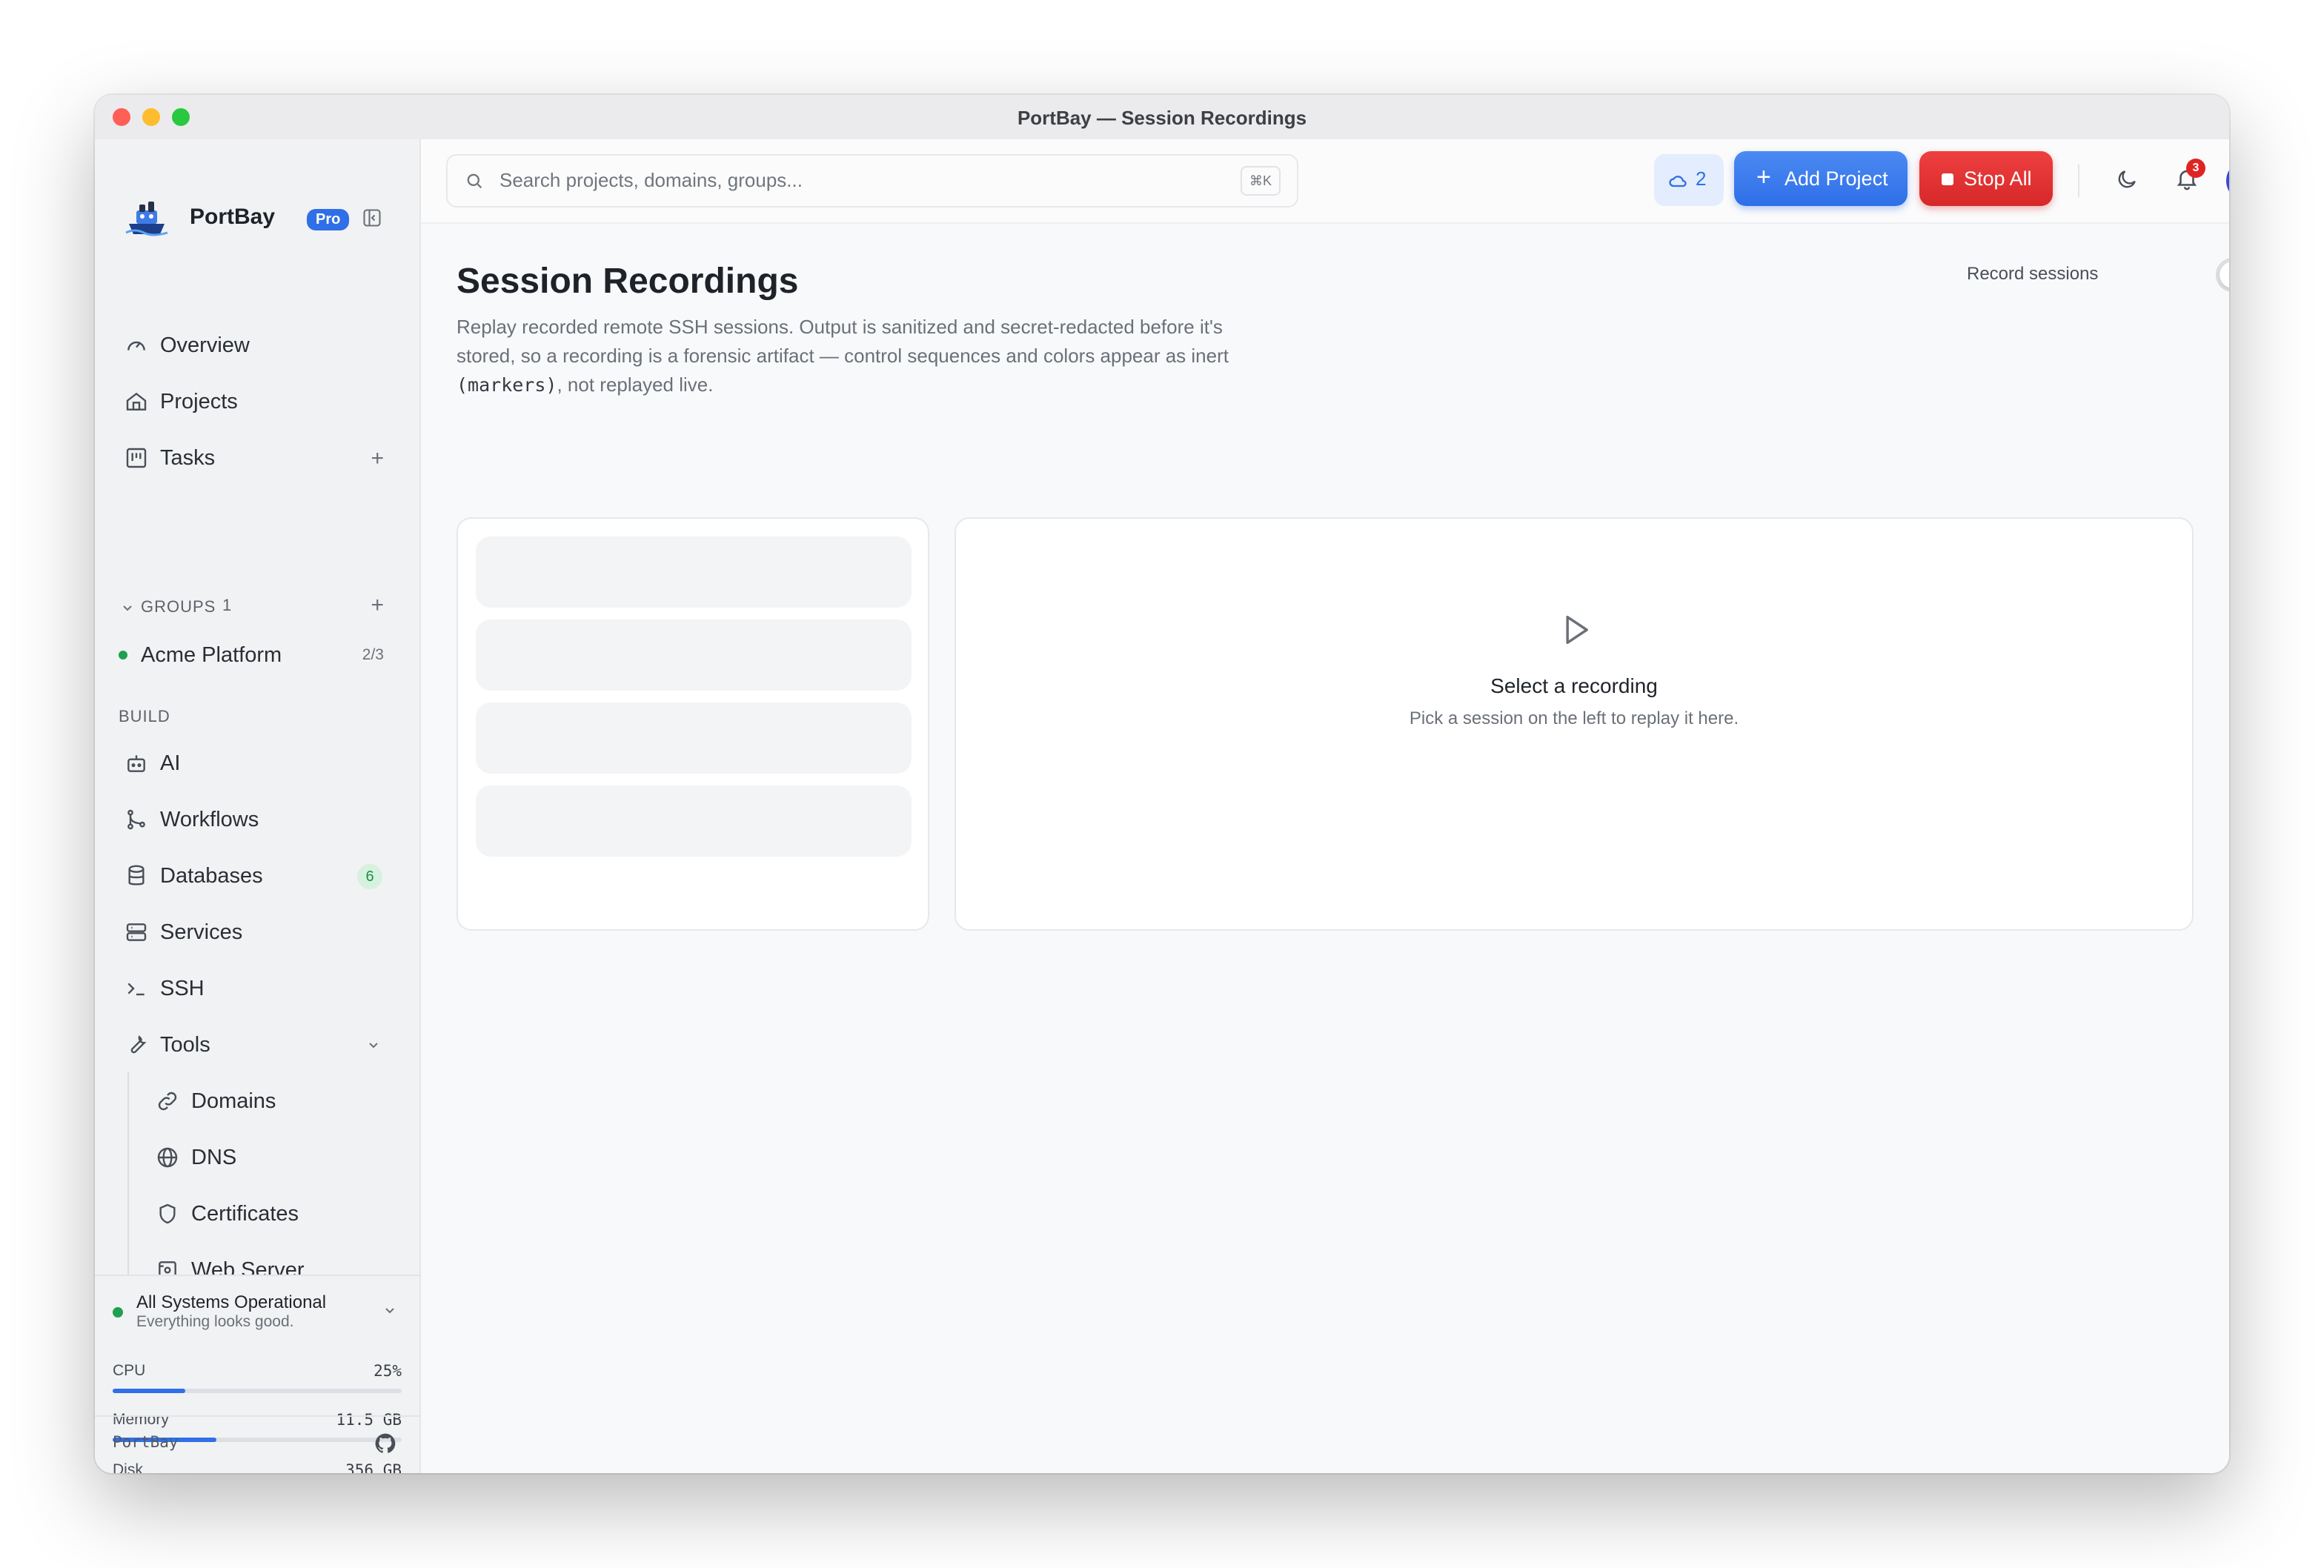  Describe the element at coordinates (1689, 180) in the screenshot. I see `cloud-sync-button: 2` at that location.